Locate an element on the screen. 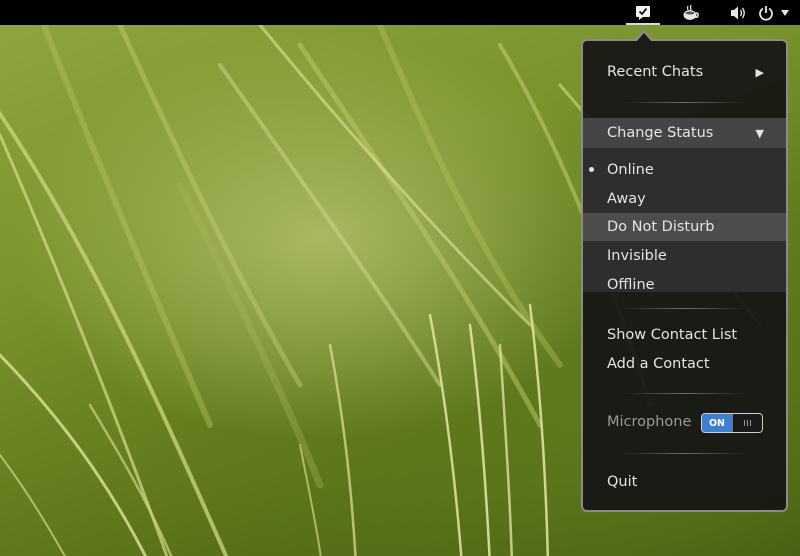 The width and height of the screenshot is (800, 556). menu-item-show-contact-list: Show Contact List is located at coordinates (684, 335).